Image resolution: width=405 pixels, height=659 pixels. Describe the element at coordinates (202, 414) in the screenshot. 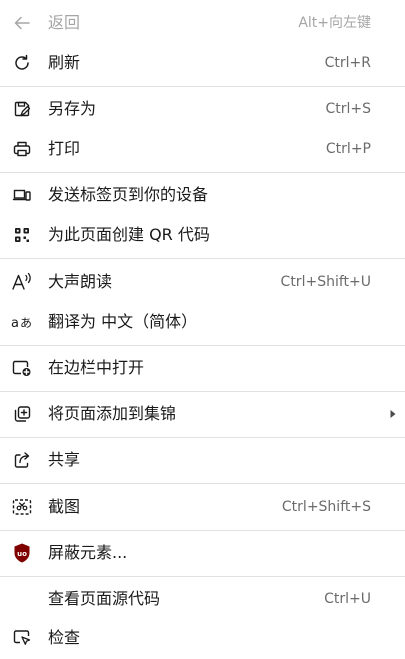

I see `menu-item-add-collection: 将页面添加到集锦` at that location.